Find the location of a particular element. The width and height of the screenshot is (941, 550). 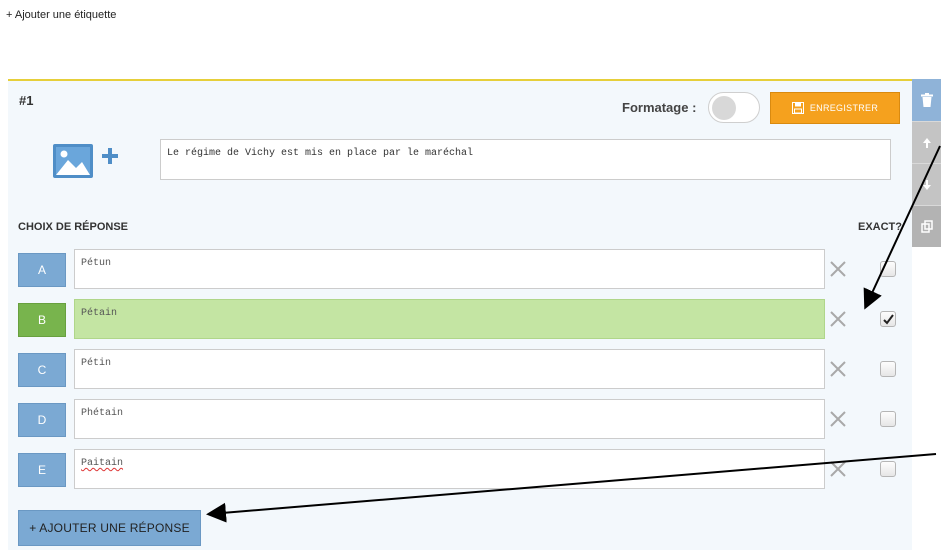

arrow-down-icon is located at coordinates (926, 184).